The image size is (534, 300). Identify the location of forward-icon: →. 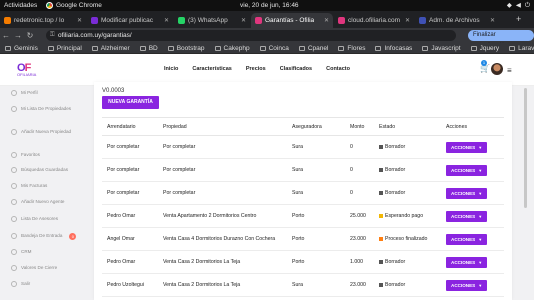
(18, 35).